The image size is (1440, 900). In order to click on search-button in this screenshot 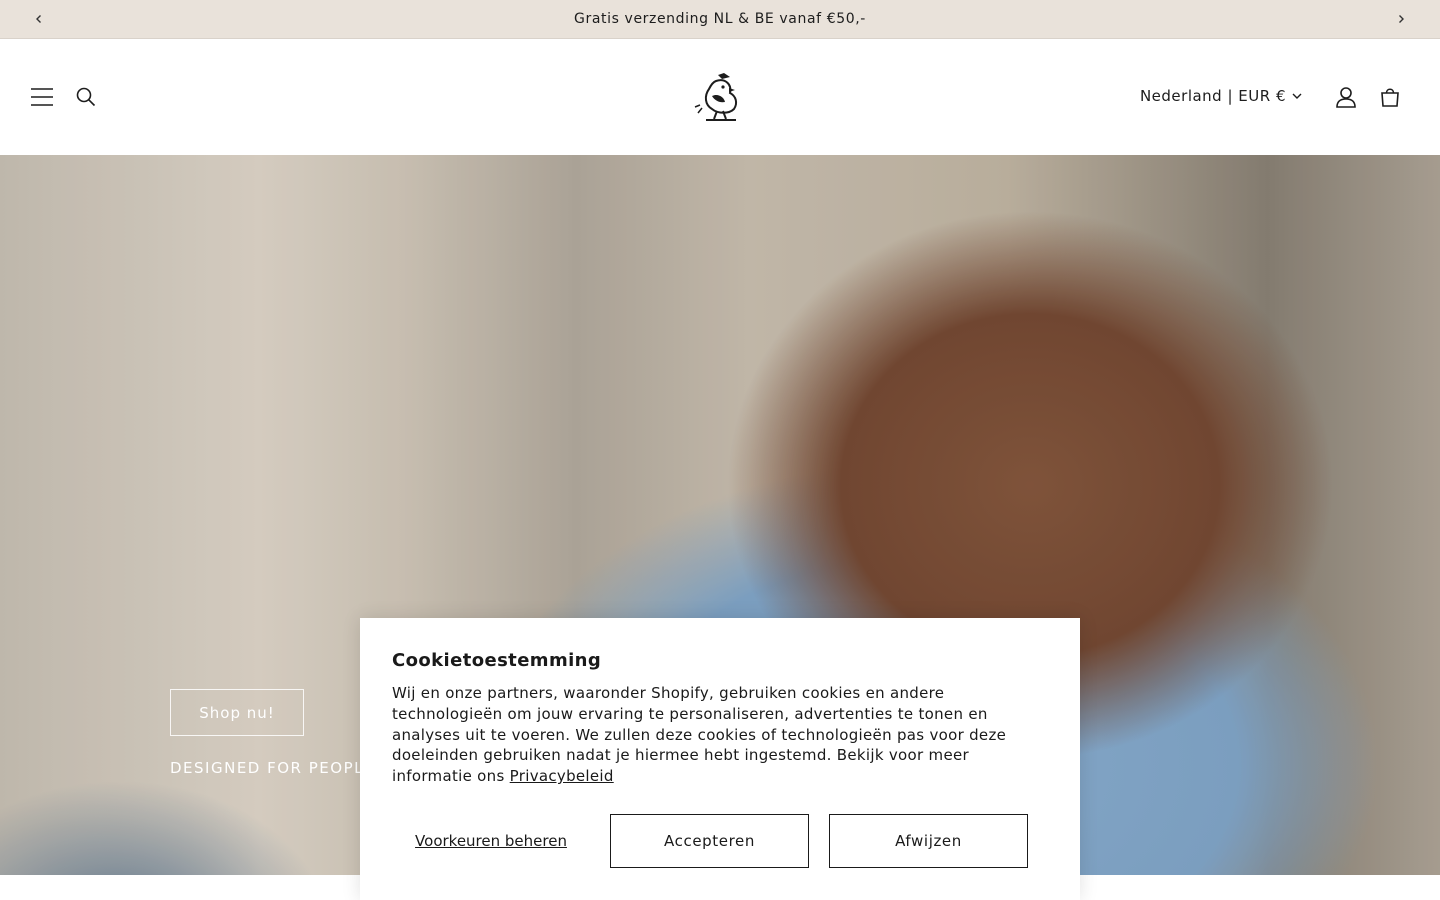, I will do `click(86, 97)`.